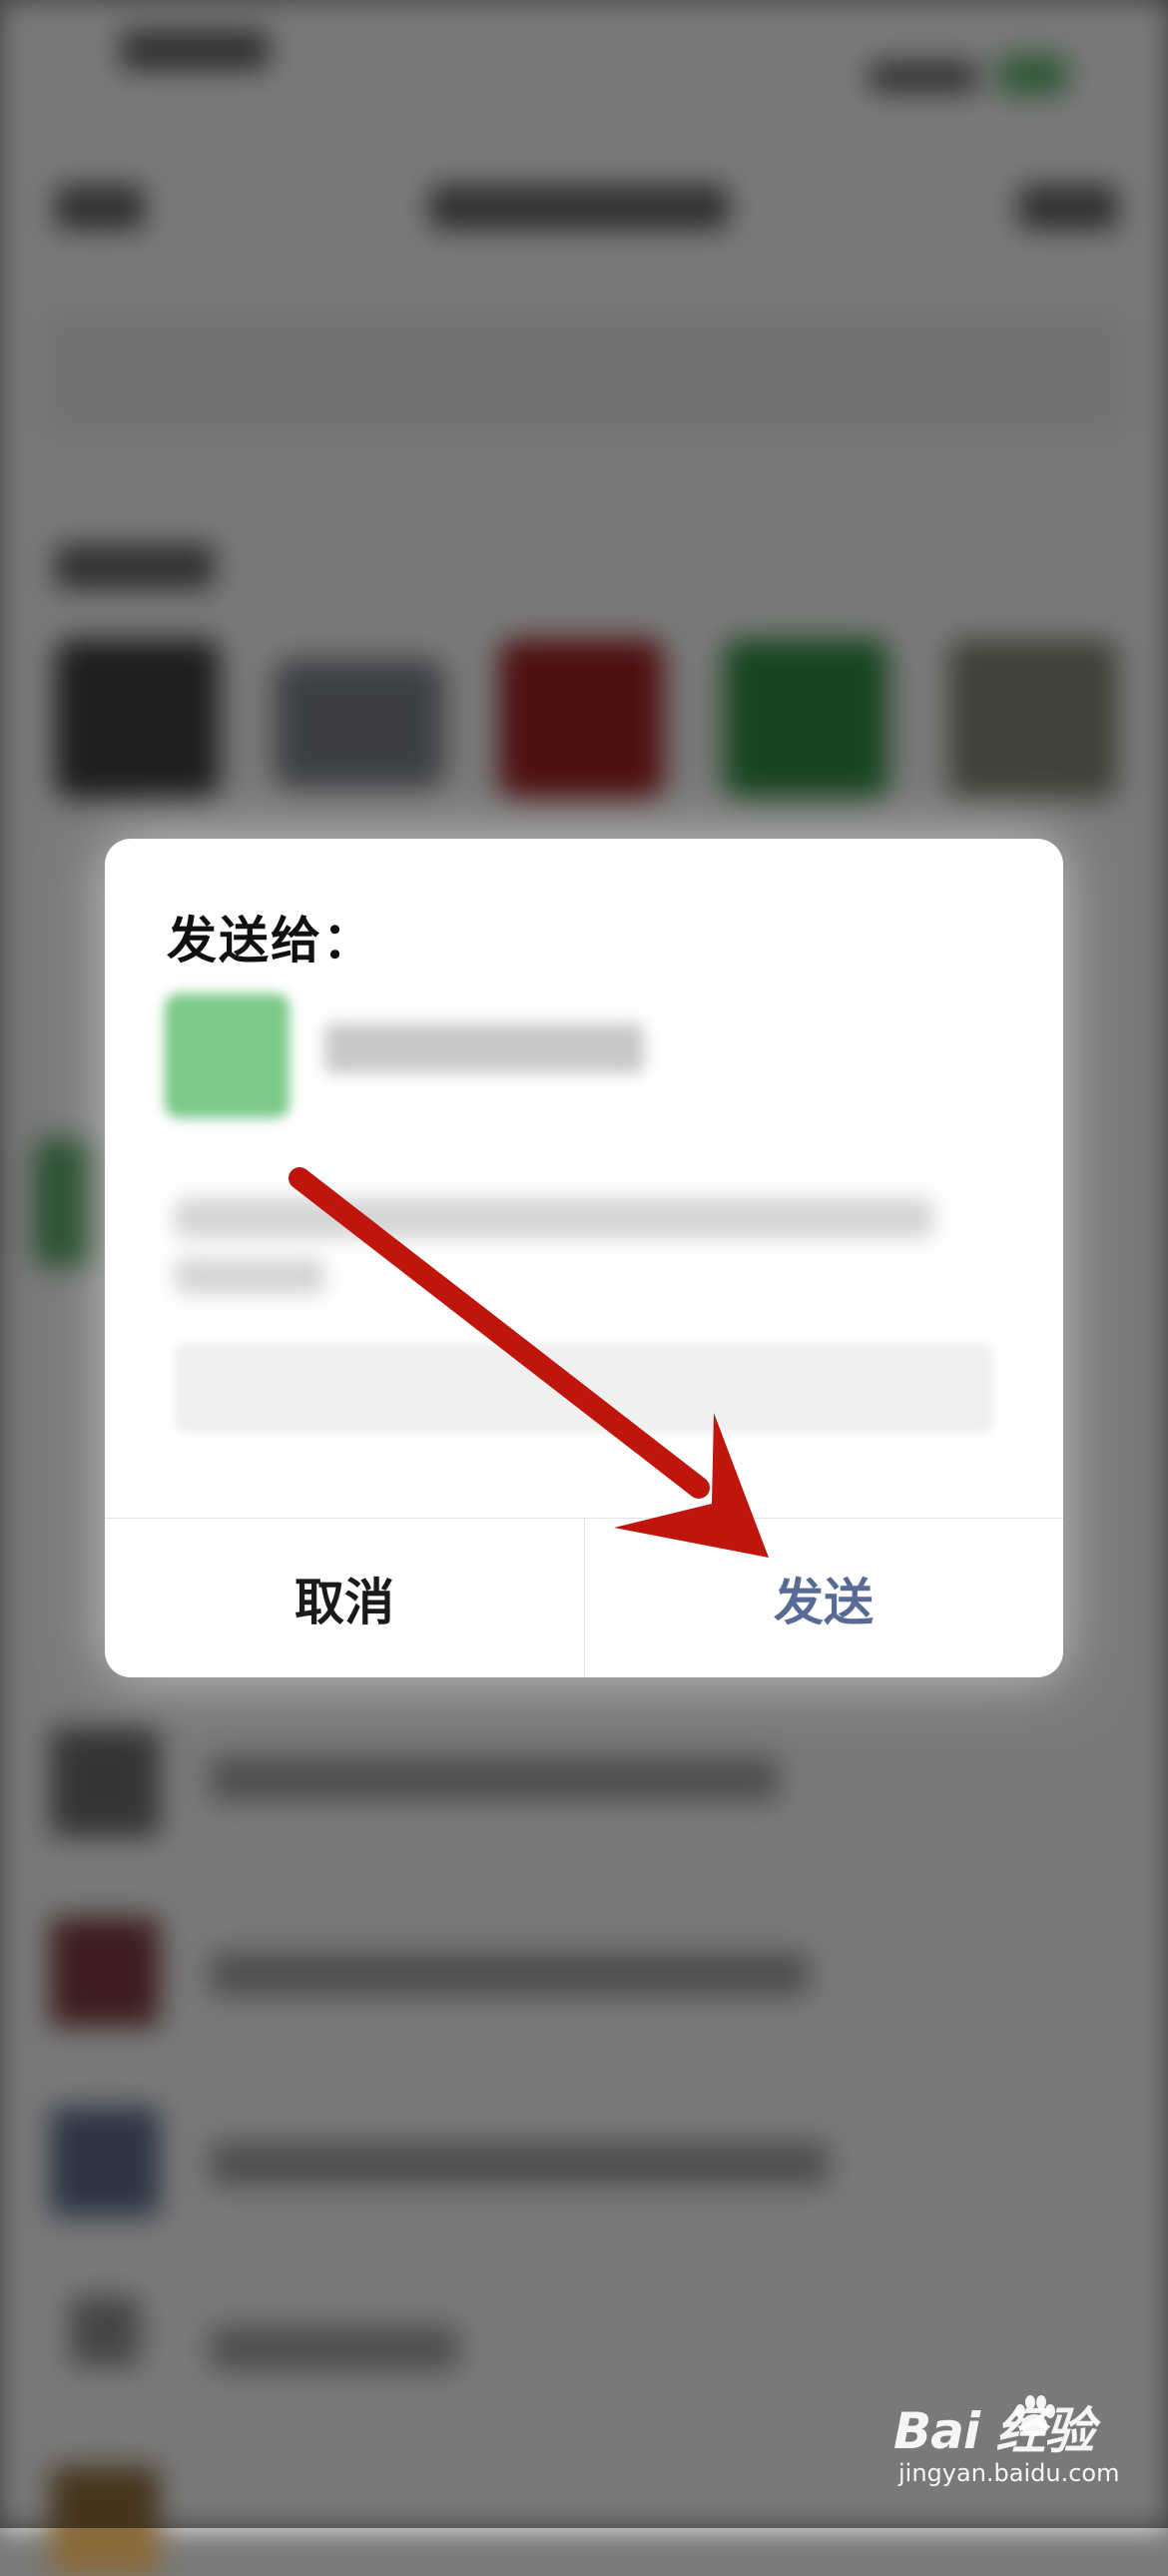 Image resolution: width=1168 pixels, height=2576 pixels. I want to click on recipient-name, so click(484, 1048).